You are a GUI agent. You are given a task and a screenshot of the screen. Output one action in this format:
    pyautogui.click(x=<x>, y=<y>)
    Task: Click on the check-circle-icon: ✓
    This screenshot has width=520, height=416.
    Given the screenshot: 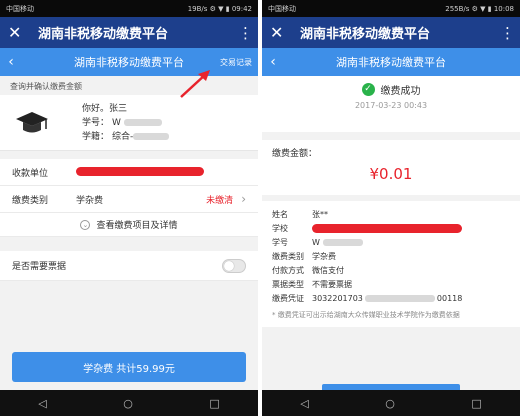 What is the action you would take?
    pyautogui.click(x=368, y=89)
    